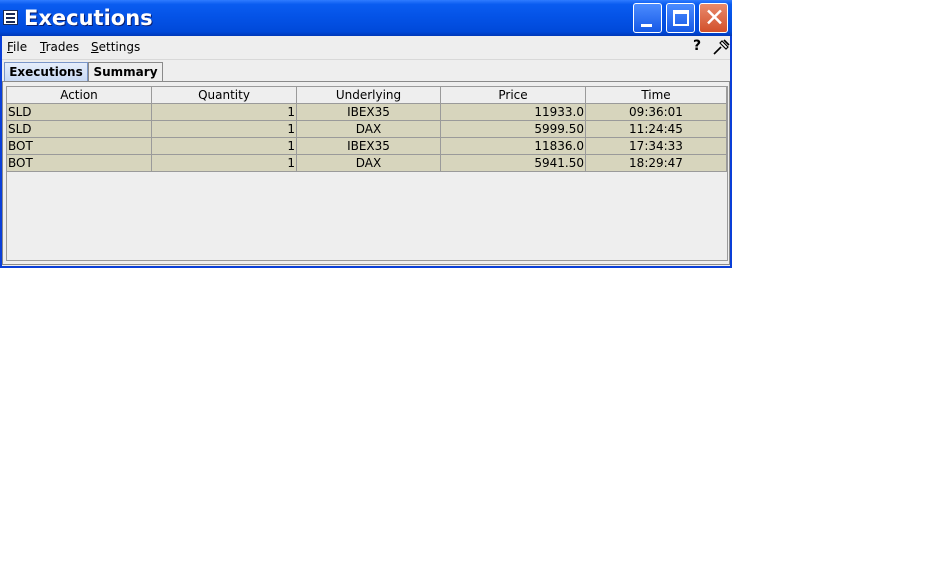 The image size is (946, 562). I want to click on table-row: BOT 1 IBEX35 11836.0 17:34:33, so click(367, 146).